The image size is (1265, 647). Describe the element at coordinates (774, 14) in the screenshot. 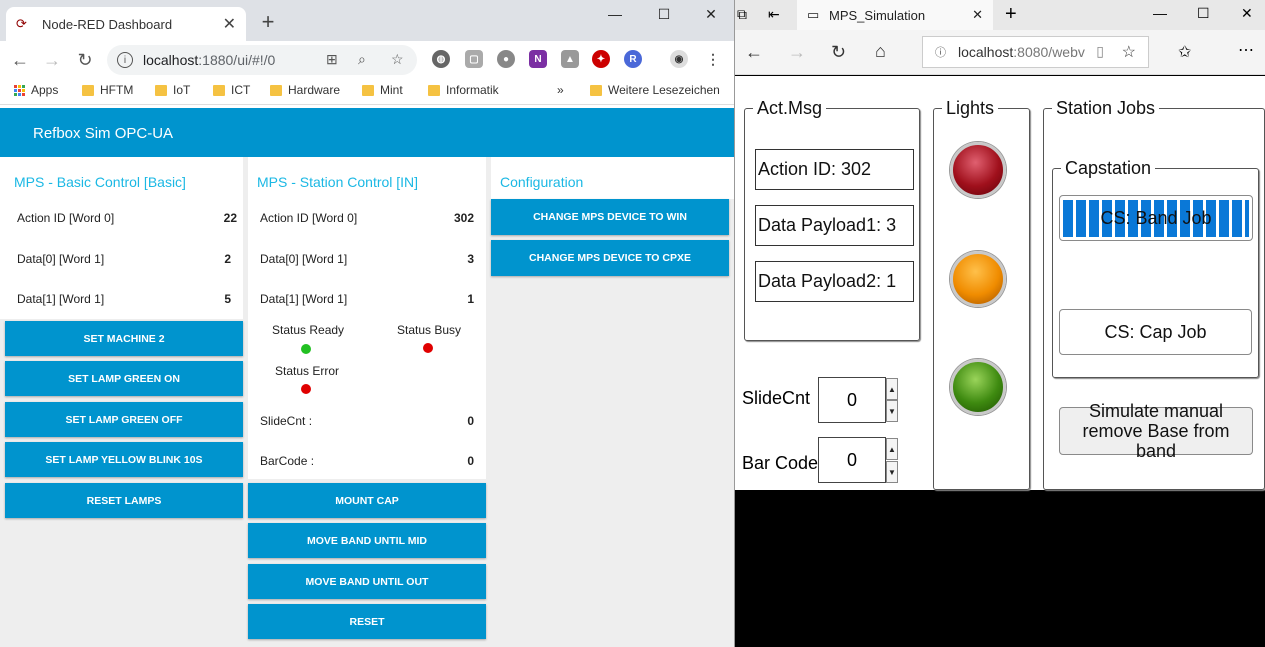

I see `set-aside-tabs-icon: ⇤` at that location.